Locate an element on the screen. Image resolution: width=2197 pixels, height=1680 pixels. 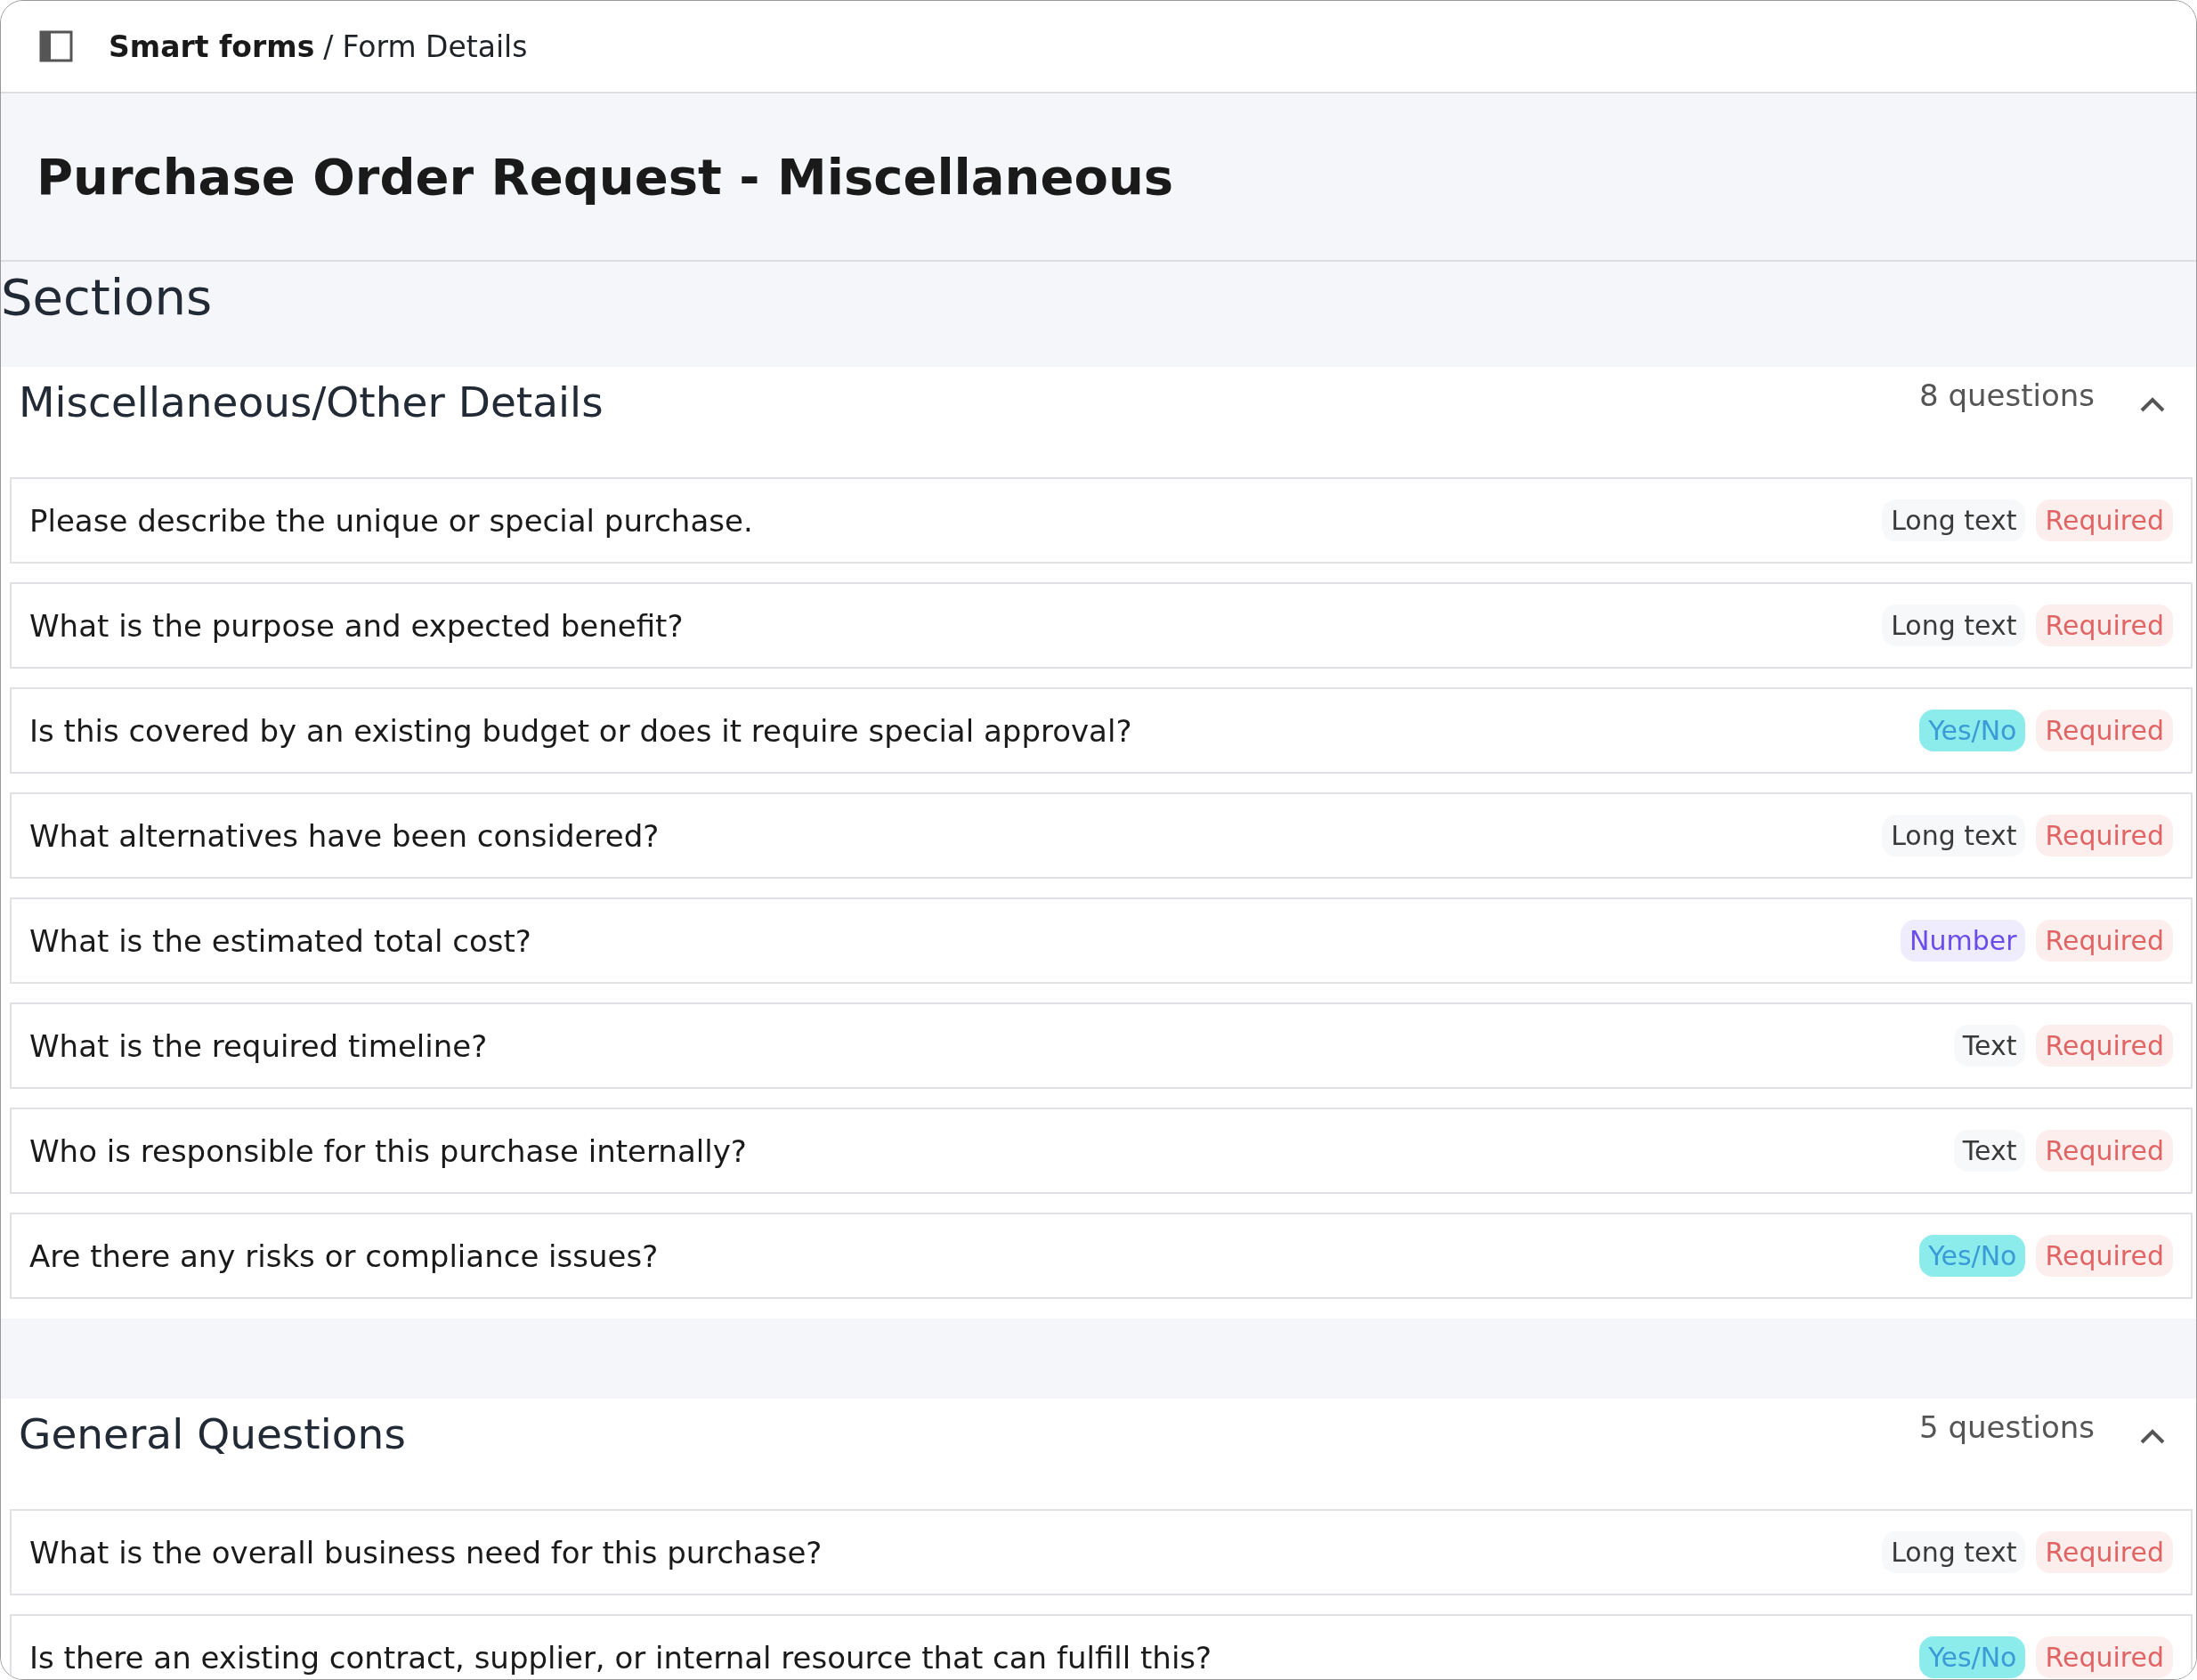
question-row: Is there an existing contract, supplier, or internal resource that can fulfill this? Yes/No Required is located at coordinates (1102, 1646).